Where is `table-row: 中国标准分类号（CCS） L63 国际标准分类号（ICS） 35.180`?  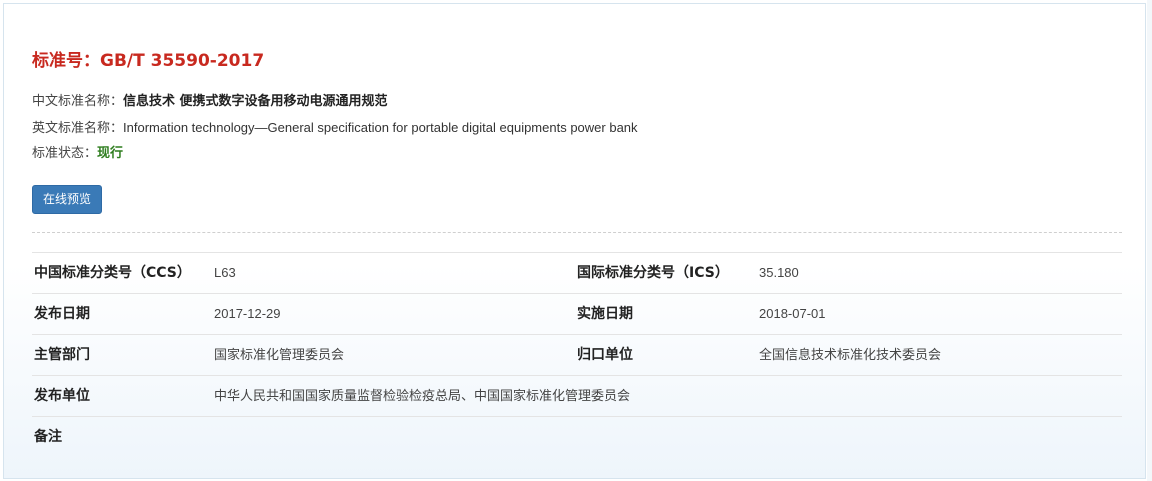
table-row: 中国标准分类号（CCS） L63 国际标准分类号（ICS） 35.180 is located at coordinates (577, 273).